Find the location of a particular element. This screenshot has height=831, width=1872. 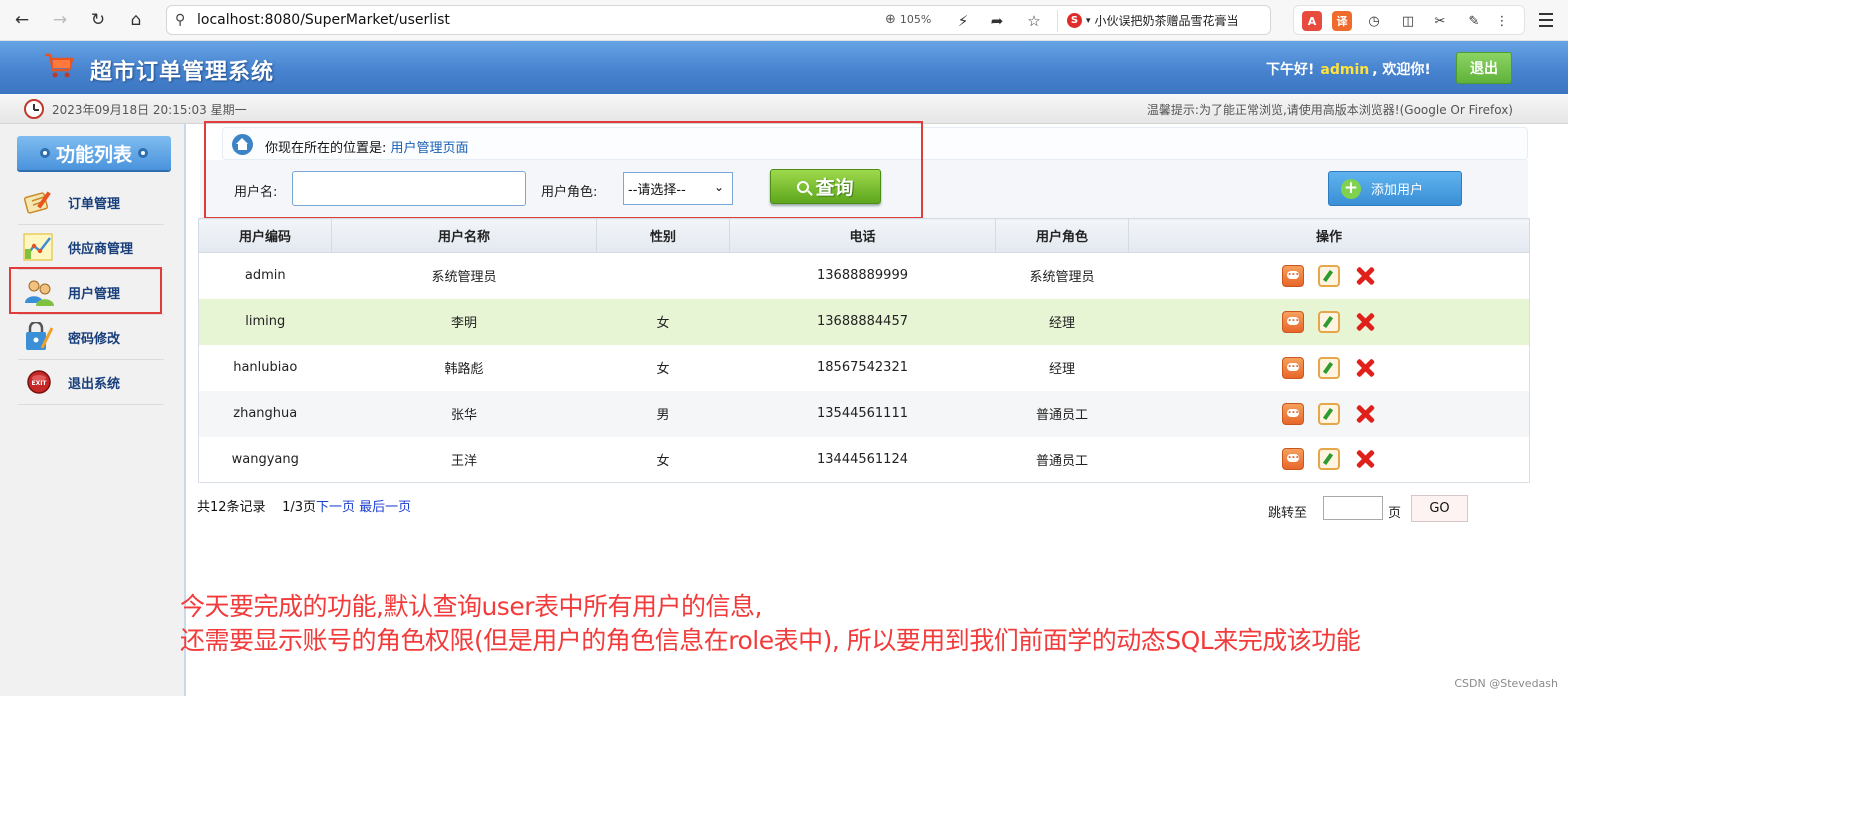

reload-icon: ↻ is located at coordinates (98, 20).